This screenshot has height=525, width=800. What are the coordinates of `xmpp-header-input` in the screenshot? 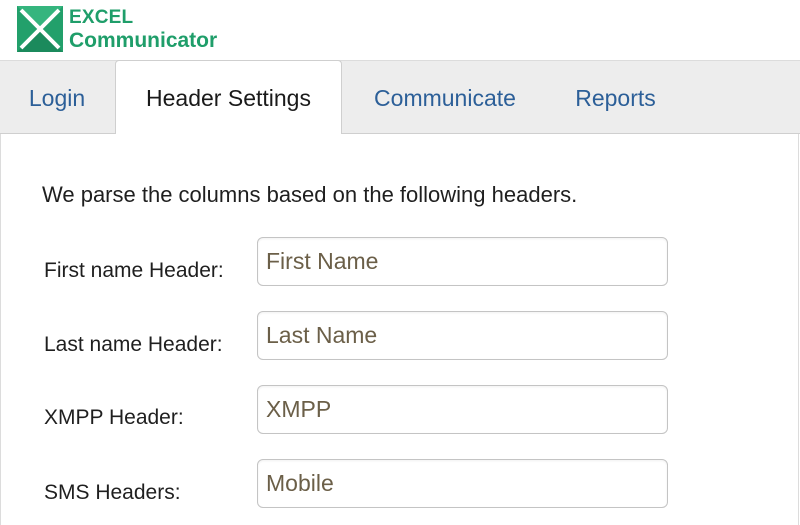 It's located at (462, 409).